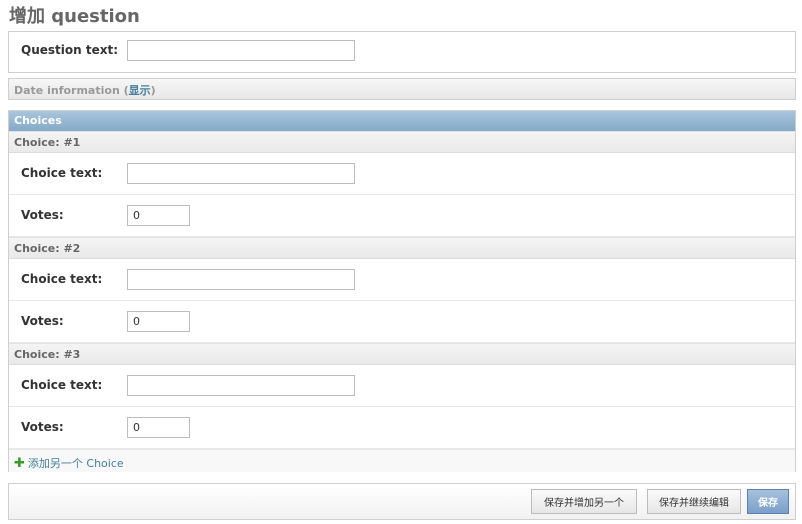 The image size is (802, 524). I want to click on date-information-close-paren: ), so click(153, 90).